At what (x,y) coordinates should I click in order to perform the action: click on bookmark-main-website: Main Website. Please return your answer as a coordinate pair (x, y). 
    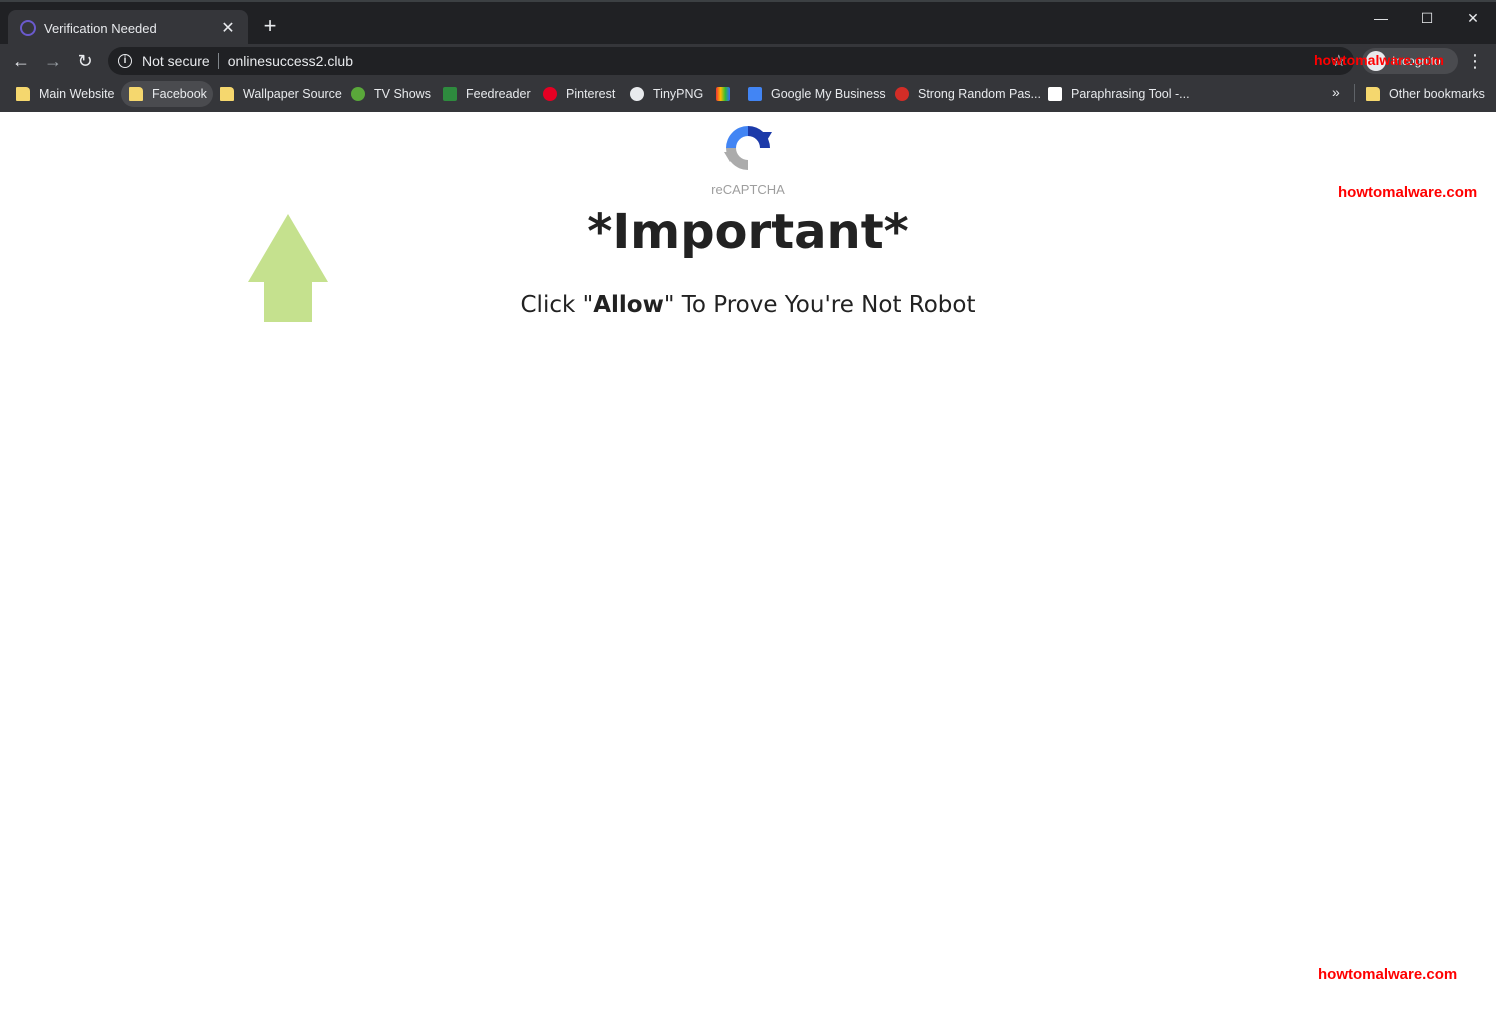
    Looking at the image, I should click on (64, 94).